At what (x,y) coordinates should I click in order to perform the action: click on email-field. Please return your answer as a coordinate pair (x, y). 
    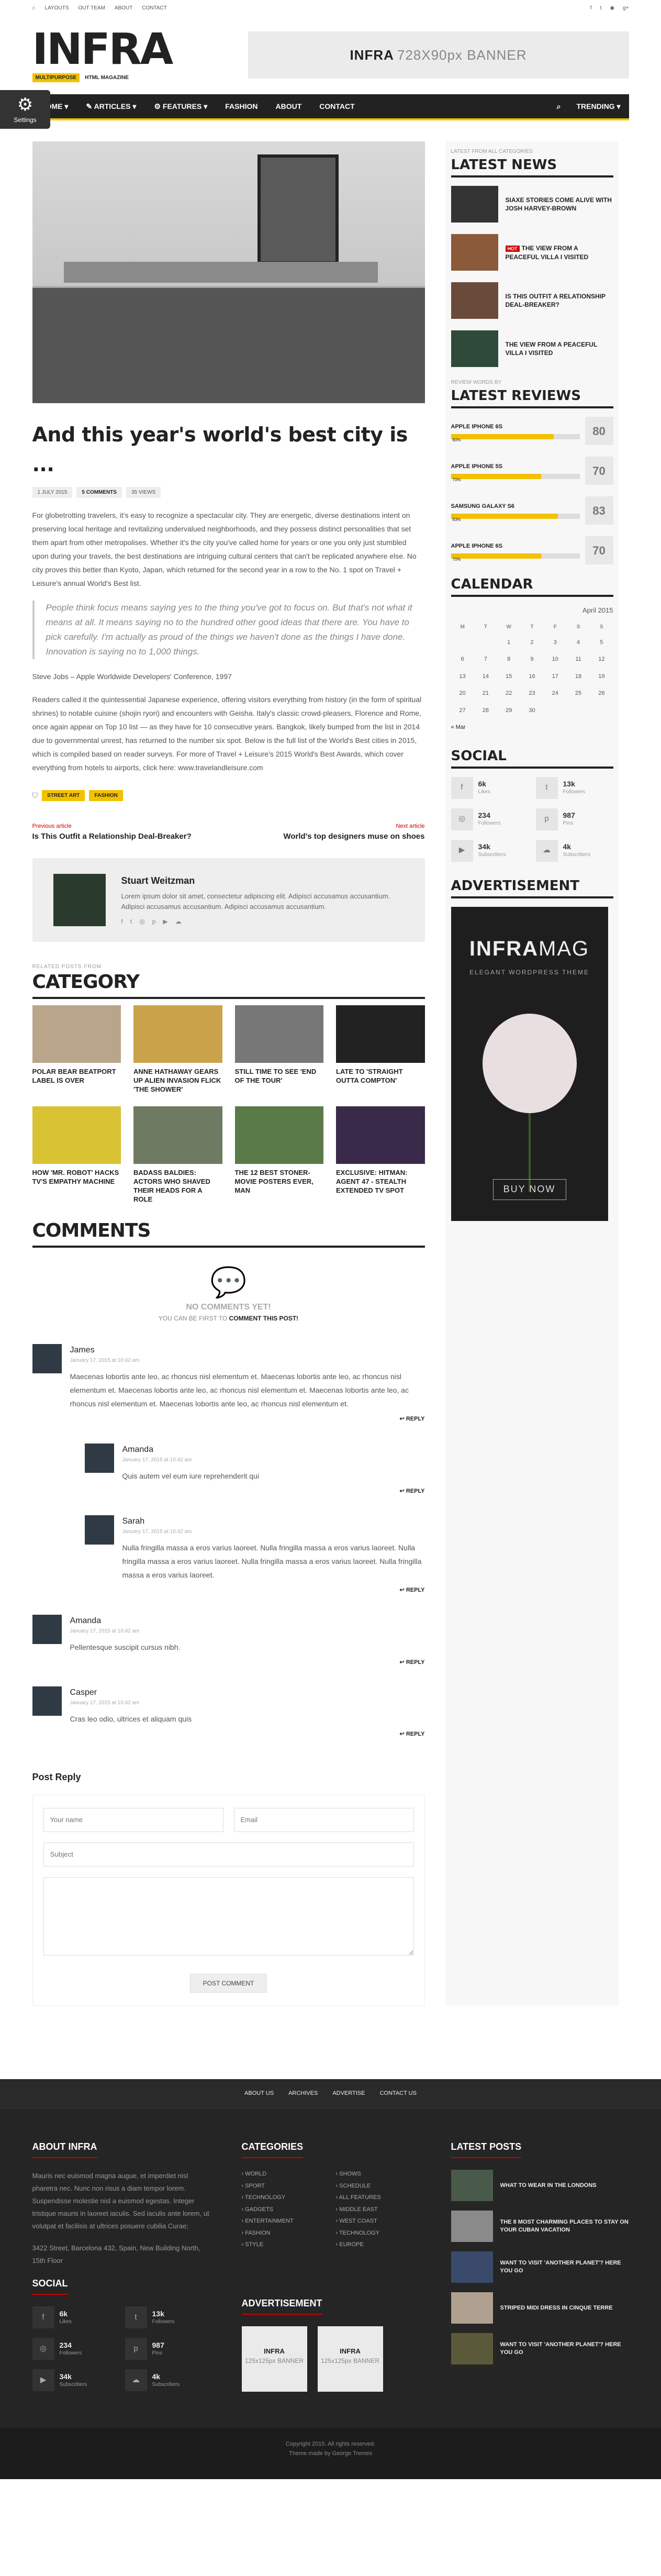
    Looking at the image, I should click on (323, 1819).